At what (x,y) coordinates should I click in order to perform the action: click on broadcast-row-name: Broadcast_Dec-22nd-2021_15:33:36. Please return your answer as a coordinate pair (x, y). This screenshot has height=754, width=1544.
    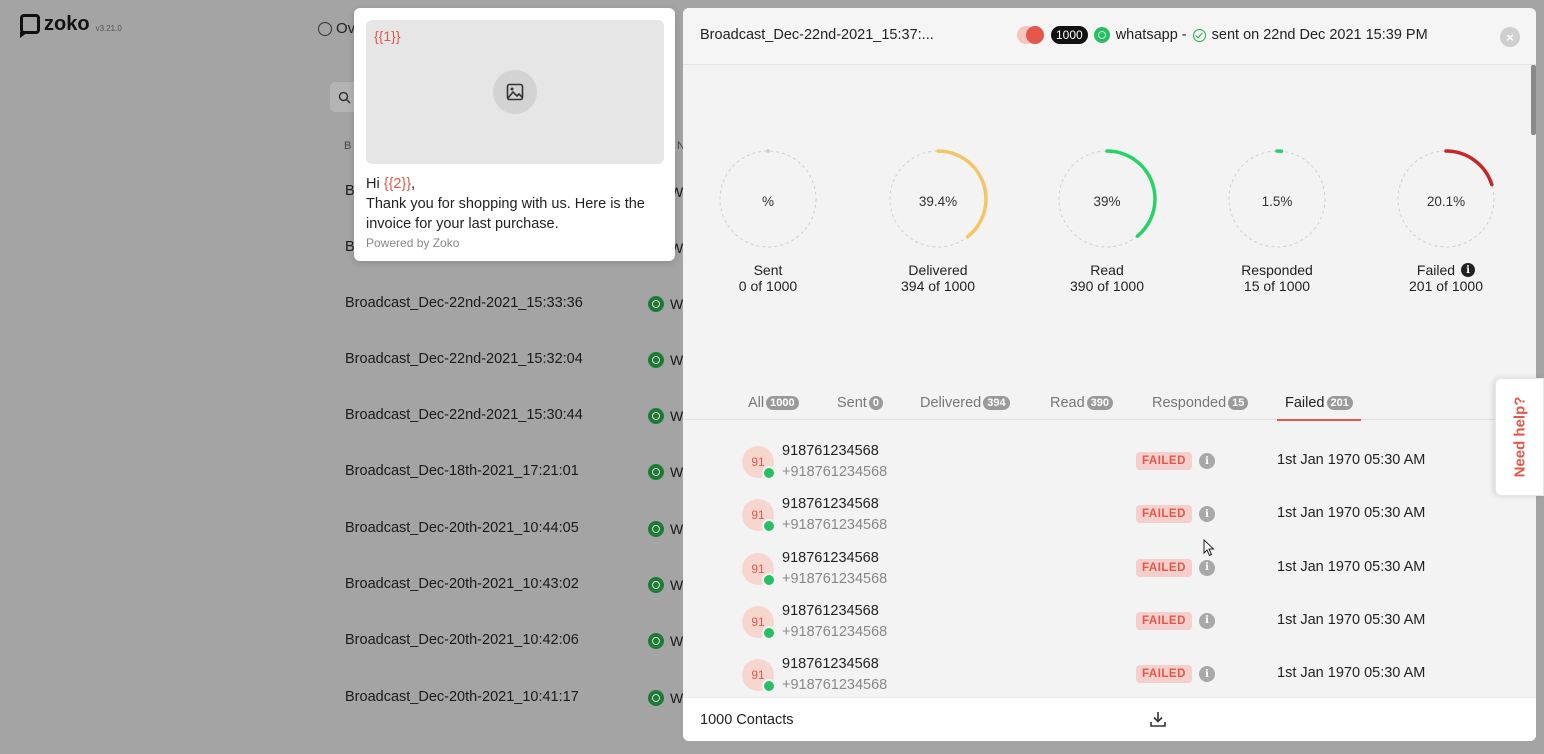
    Looking at the image, I should click on (464, 303).